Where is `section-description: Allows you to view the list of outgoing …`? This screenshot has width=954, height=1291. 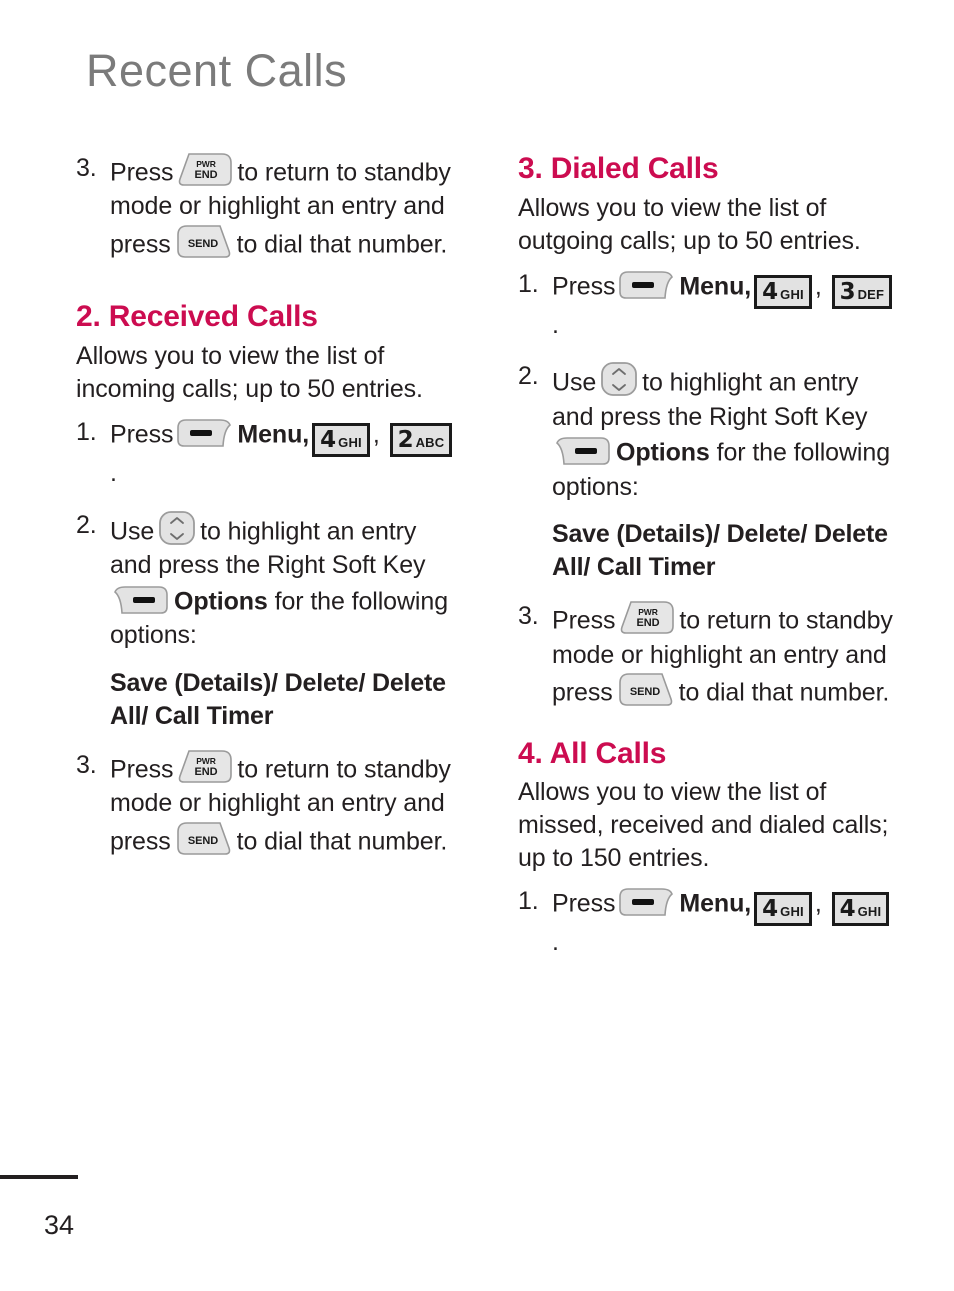 section-description: Allows you to view the list of outgoing … is located at coordinates (689, 224).